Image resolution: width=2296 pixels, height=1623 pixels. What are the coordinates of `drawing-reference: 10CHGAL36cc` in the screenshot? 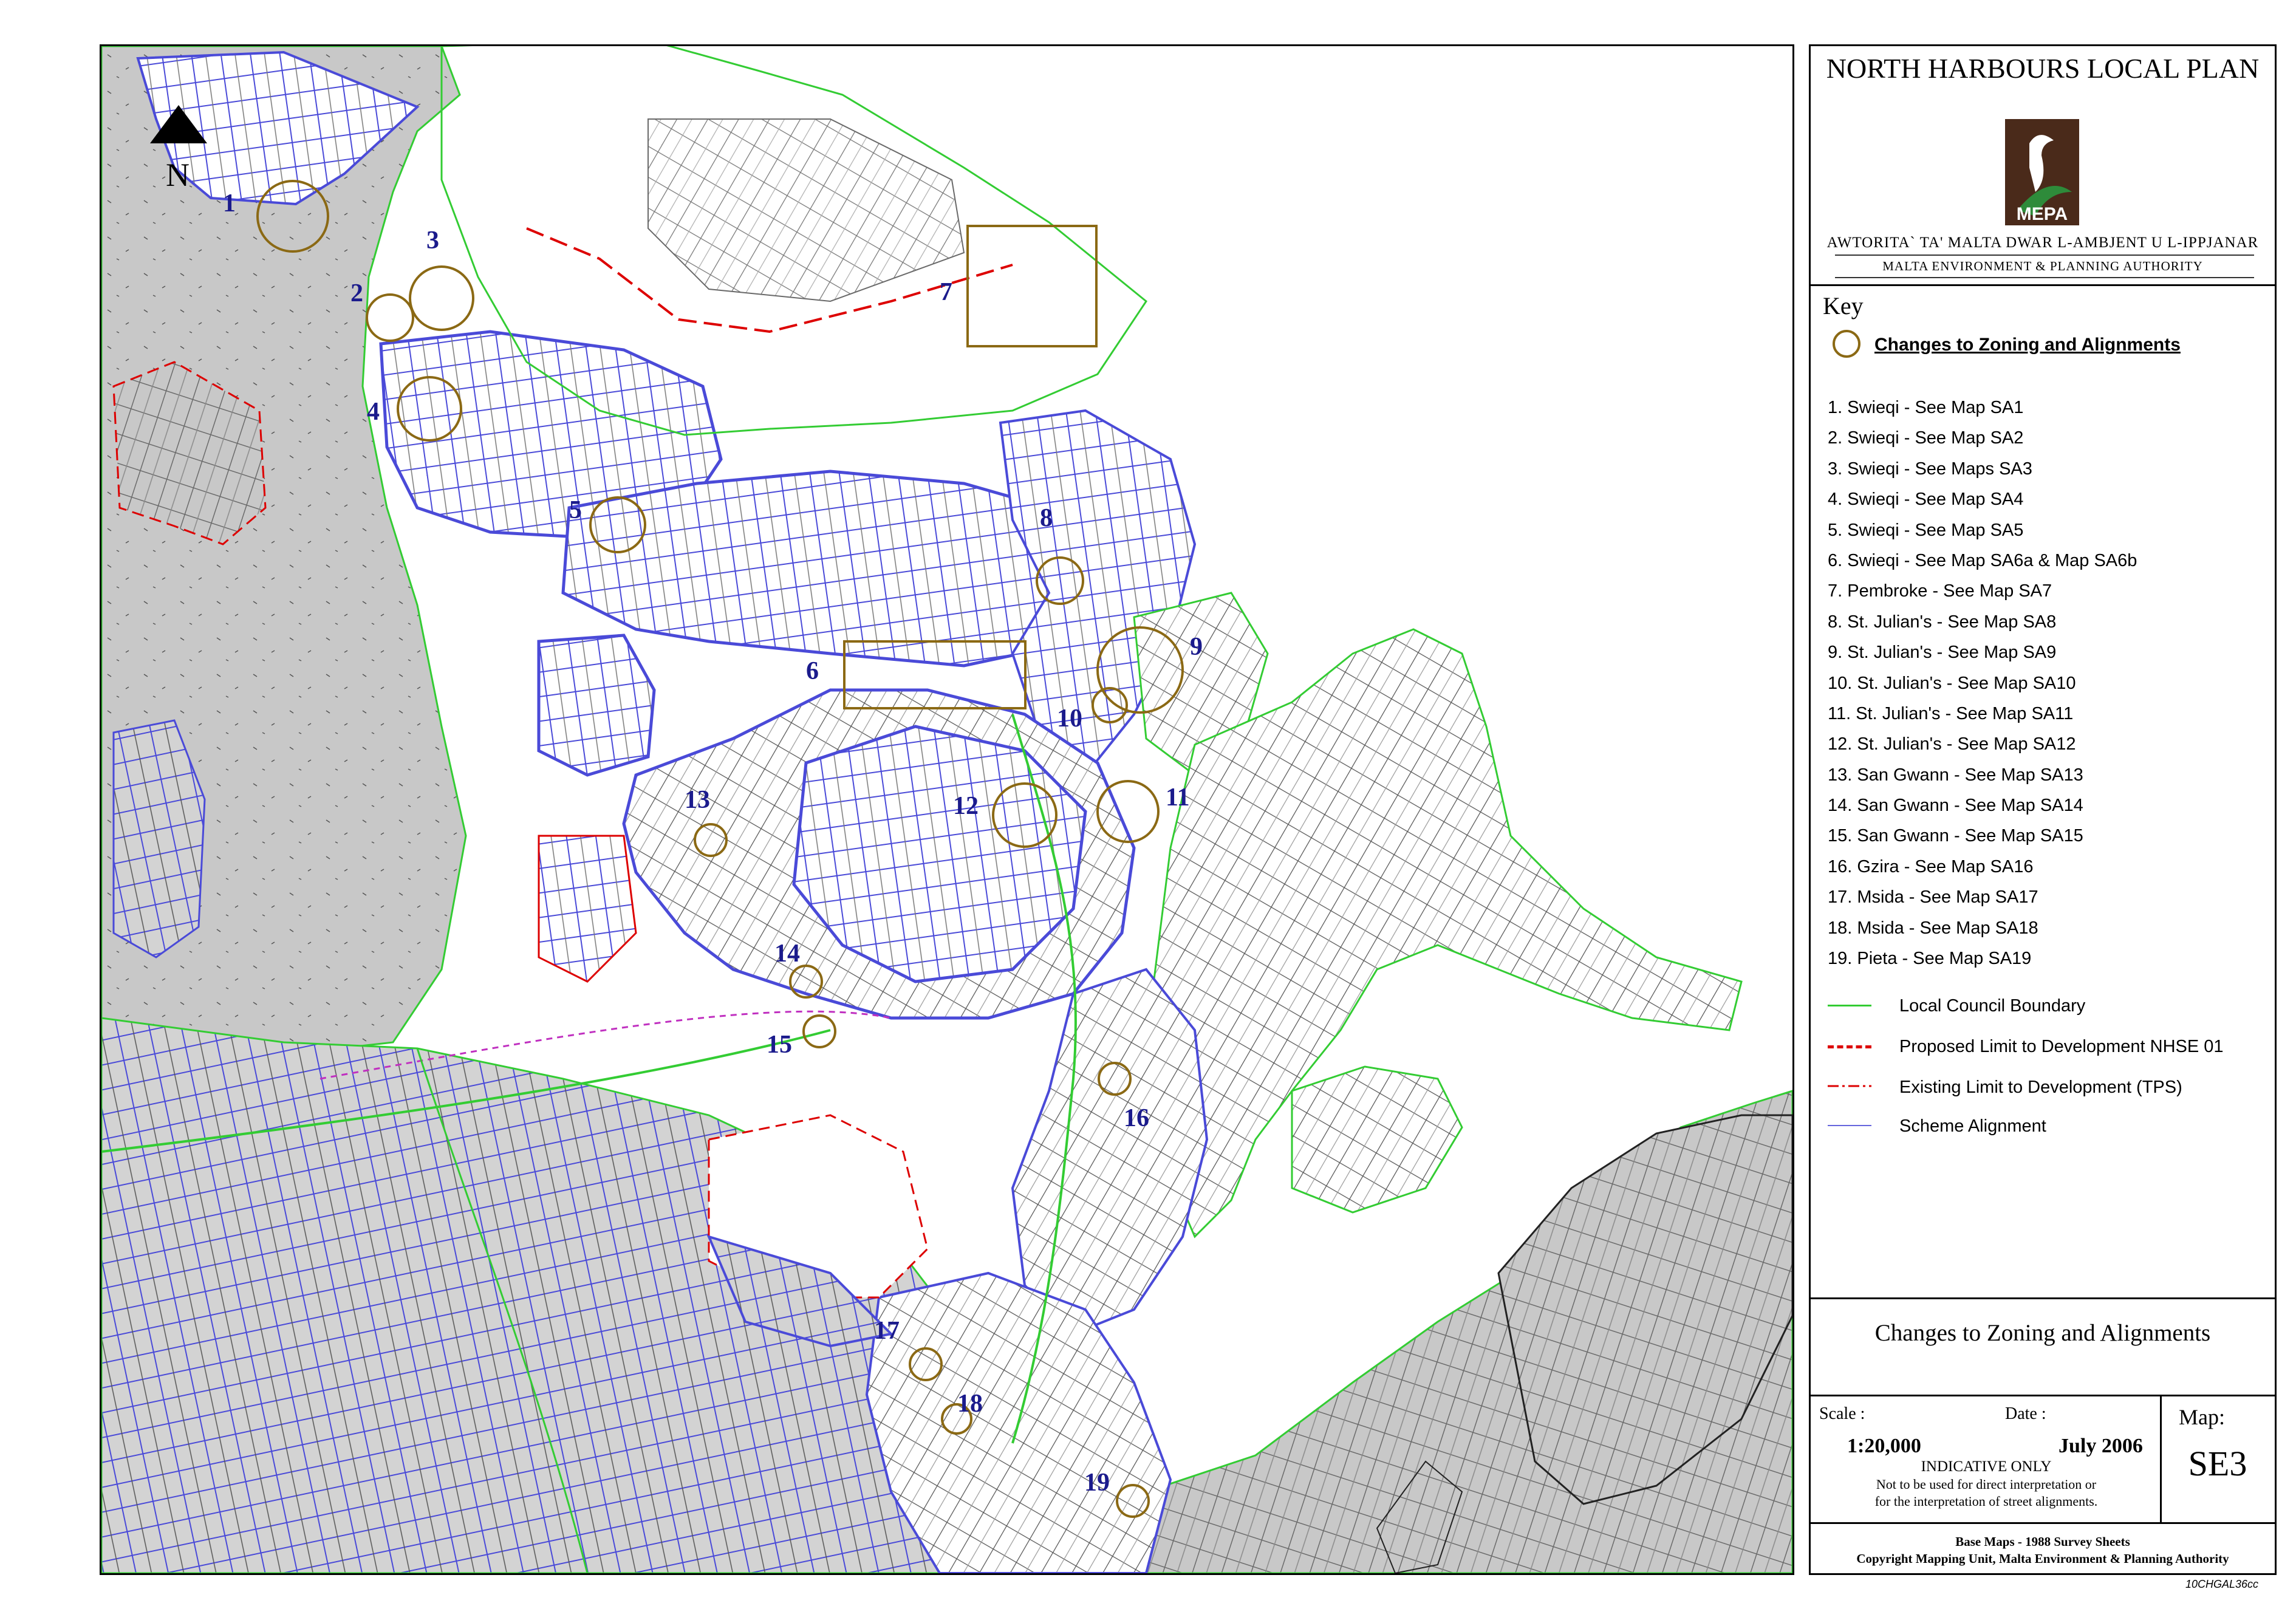 It's located at (2222, 1584).